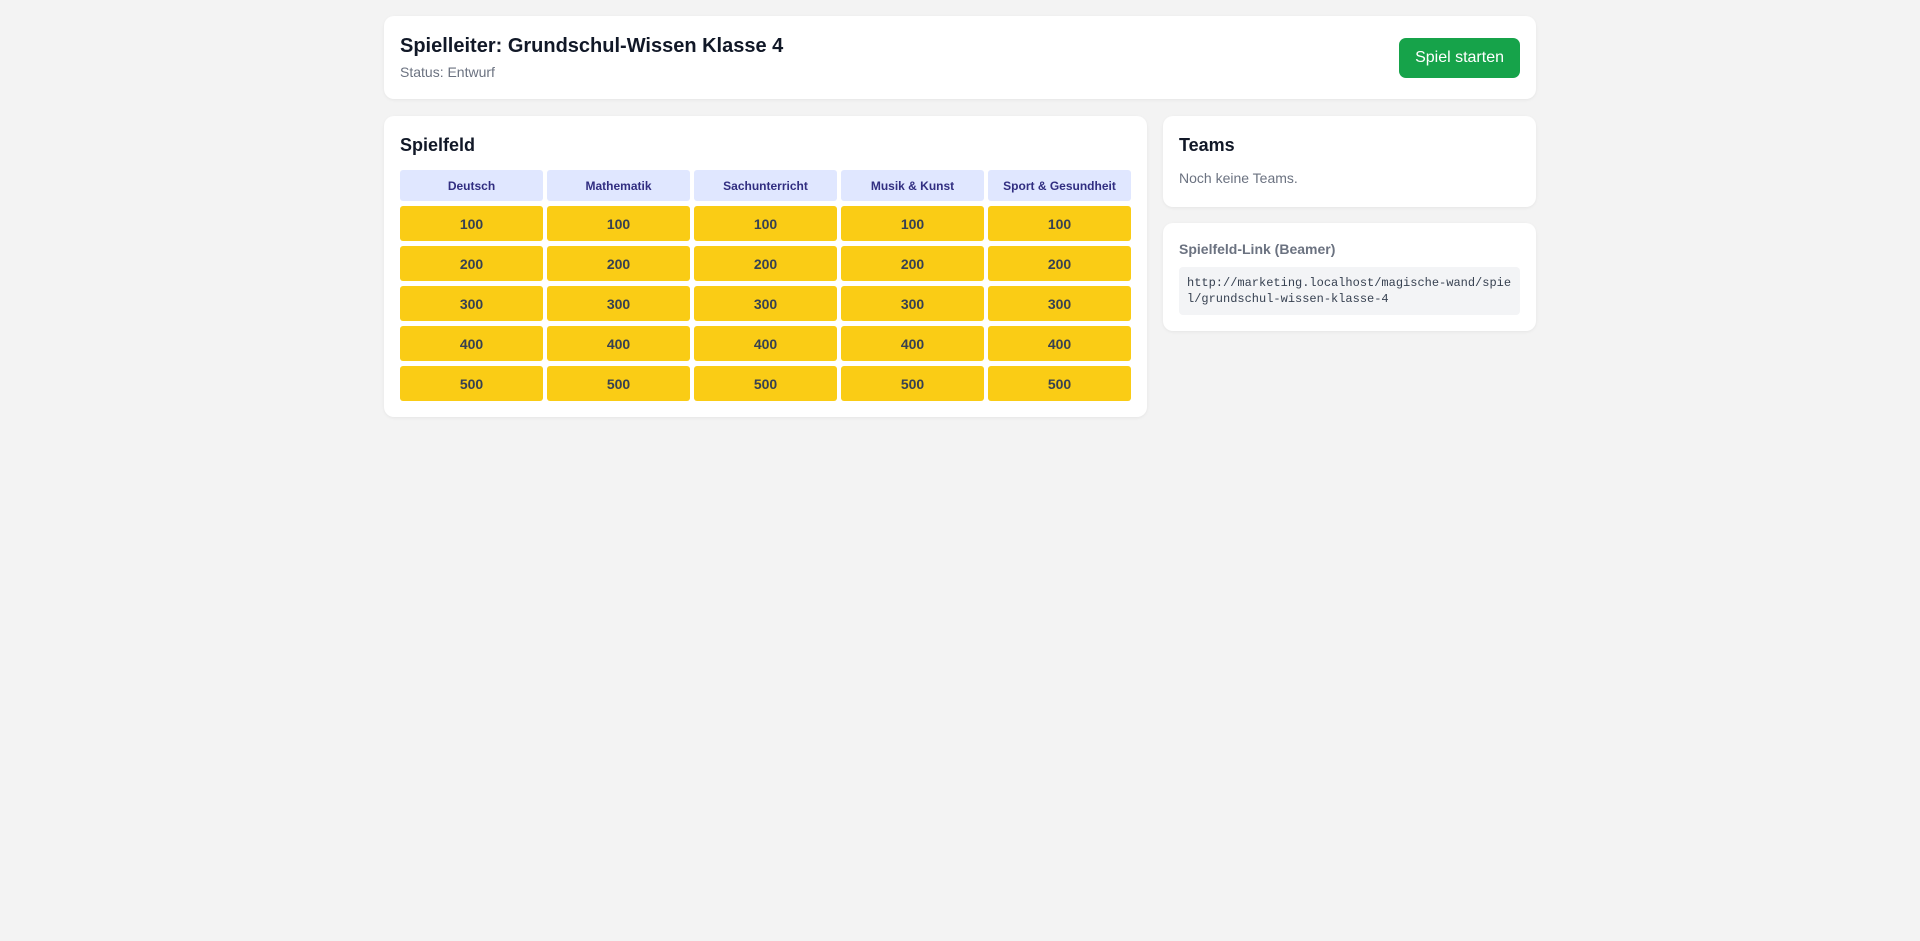 This screenshot has height=941, width=1920. I want to click on teams-title: Teams, so click(1207, 145).